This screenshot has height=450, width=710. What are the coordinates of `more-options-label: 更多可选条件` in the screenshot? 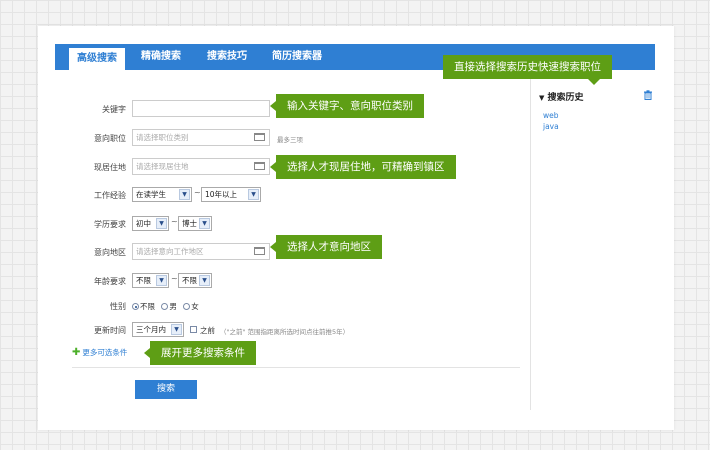 It's located at (105, 352).